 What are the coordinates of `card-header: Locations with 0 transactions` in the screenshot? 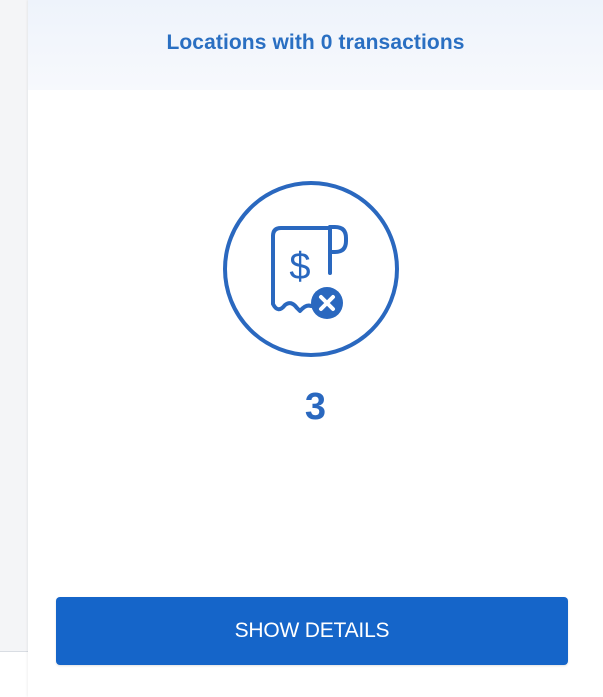 It's located at (315, 45).